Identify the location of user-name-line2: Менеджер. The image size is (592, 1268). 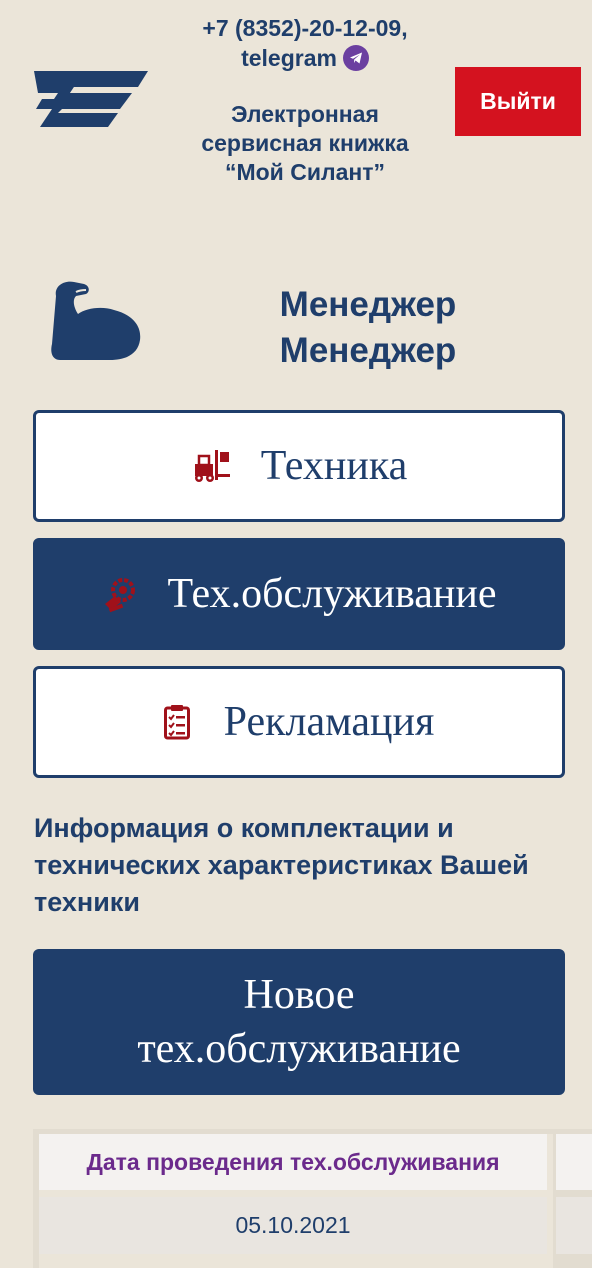
(368, 350).